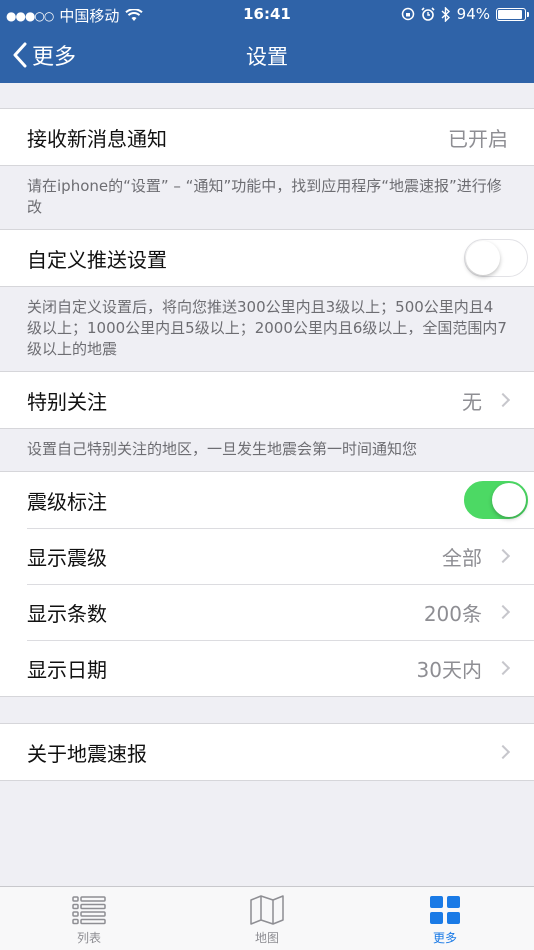 This screenshot has width=534, height=950. What do you see at coordinates (449, 669) in the screenshot?
I see `show-date-value: 30天内` at bounding box center [449, 669].